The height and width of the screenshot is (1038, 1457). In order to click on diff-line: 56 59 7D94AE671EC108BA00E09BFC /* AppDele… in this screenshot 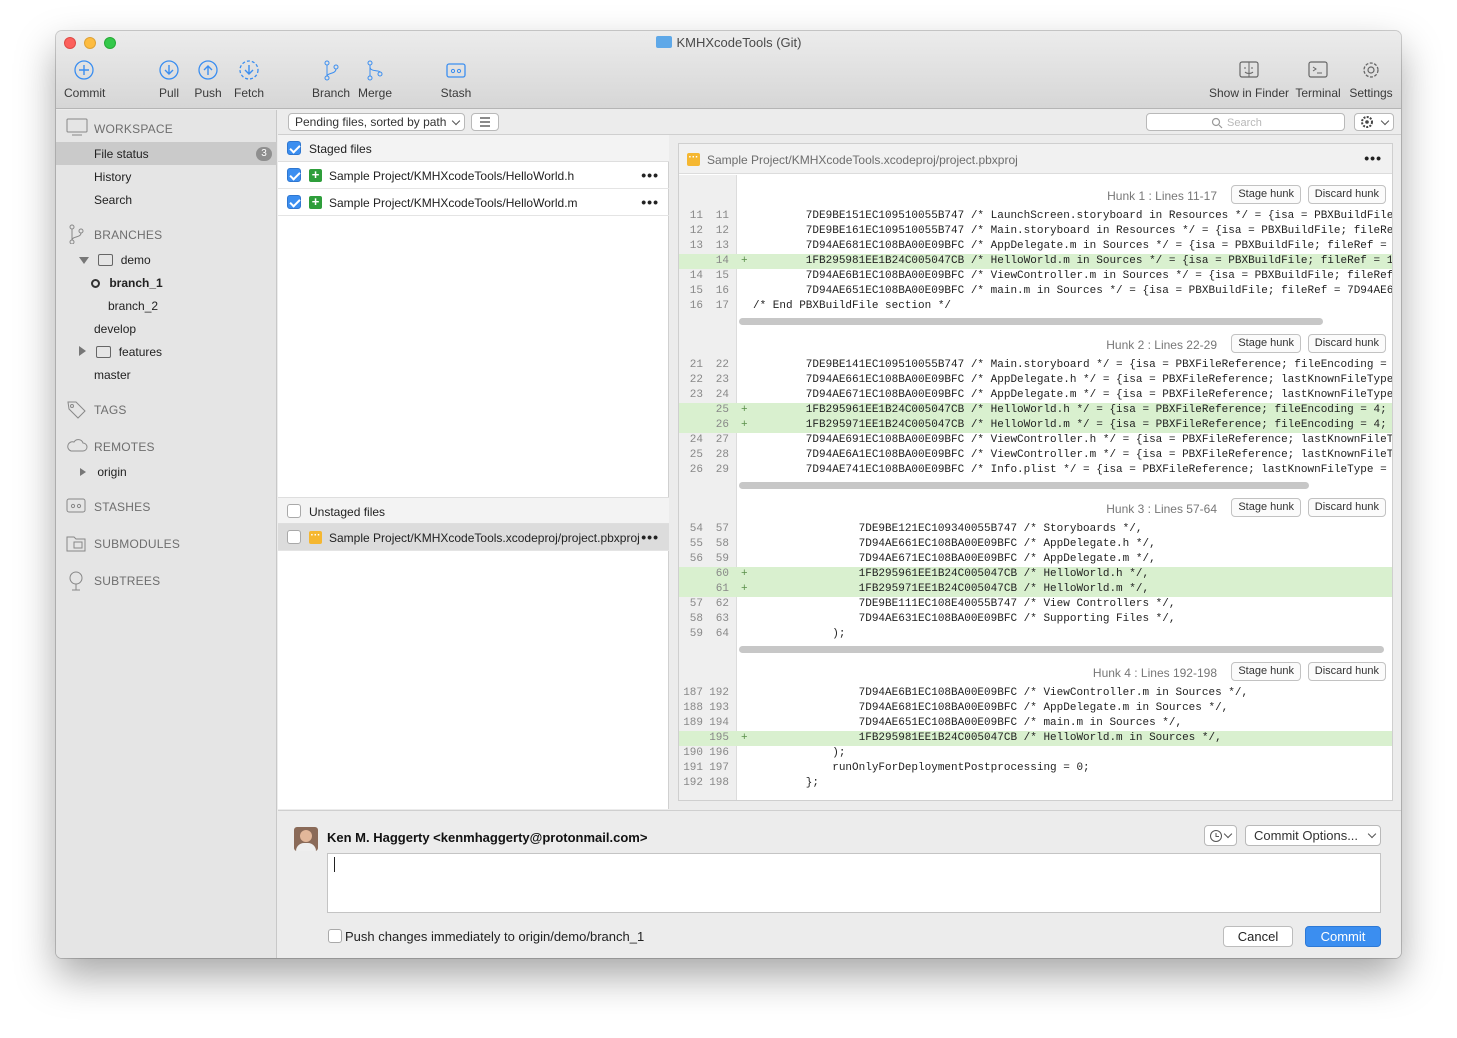, I will do `click(1035, 559)`.